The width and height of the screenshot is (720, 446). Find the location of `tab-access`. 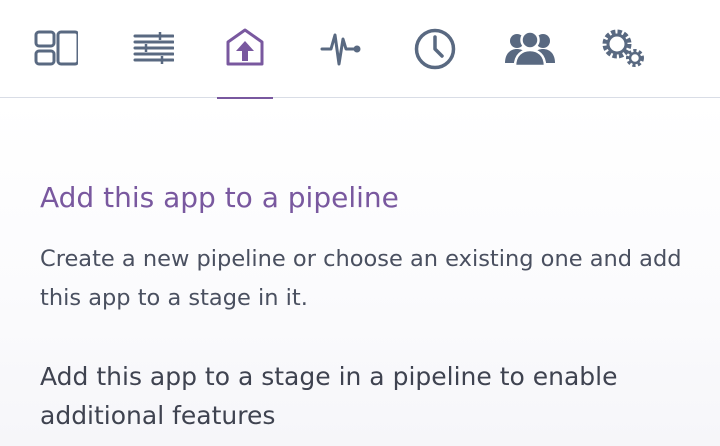

tab-access is located at coordinates (530, 49).